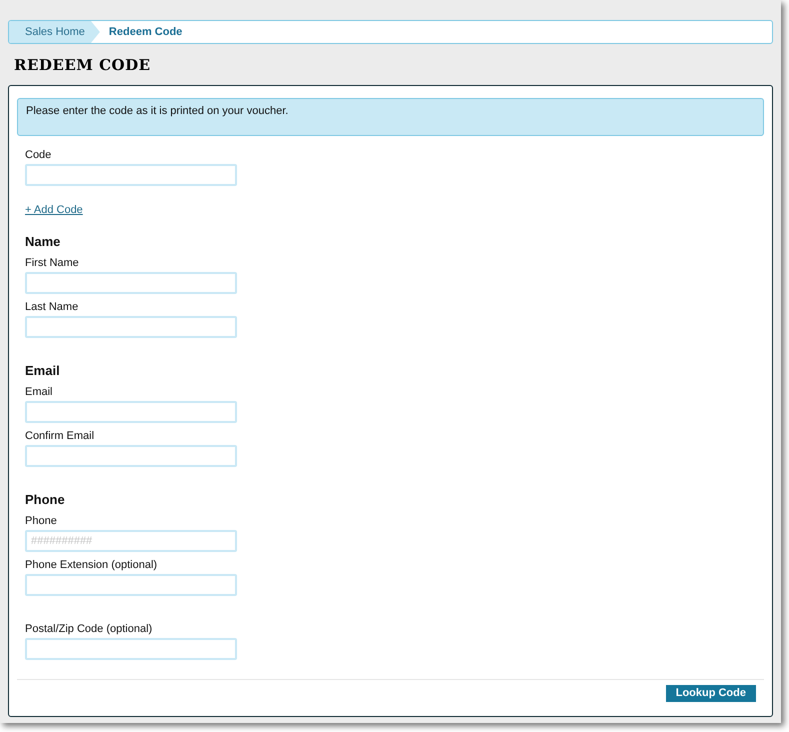 The width and height of the screenshot is (789, 732). I want to click on field-label: Confirm Email, so click(59, 436).